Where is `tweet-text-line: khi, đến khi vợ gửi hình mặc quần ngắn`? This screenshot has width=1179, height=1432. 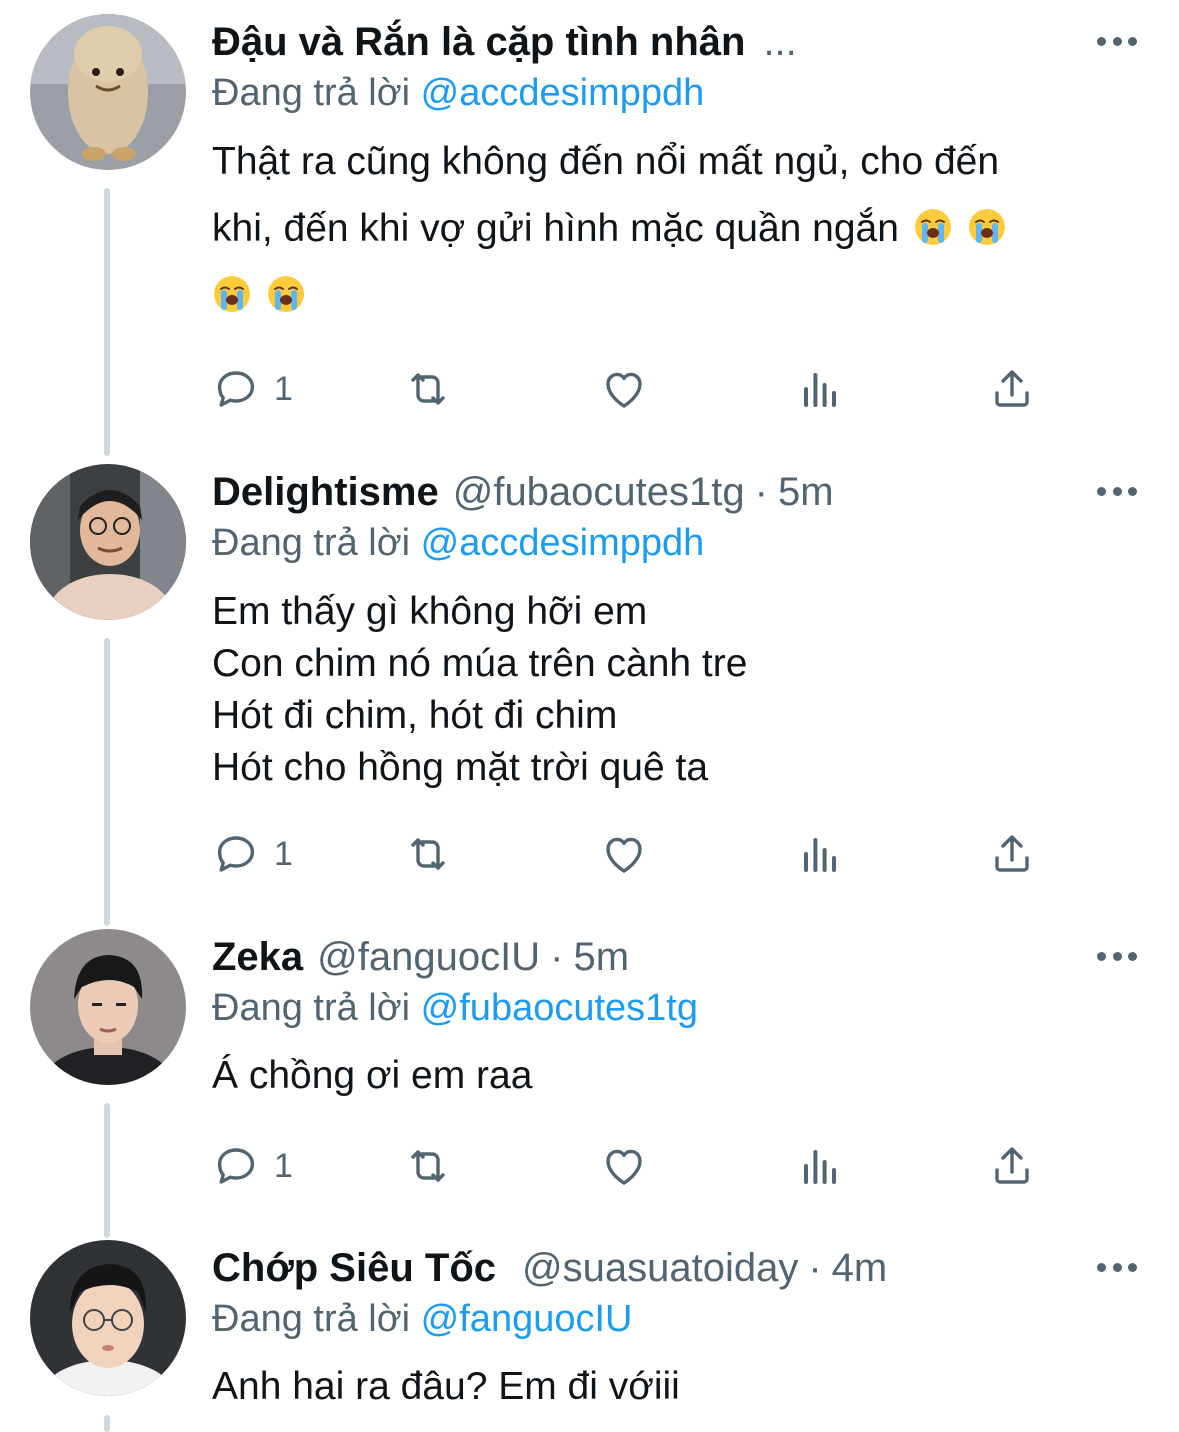 tweet-text-line: khi, đến khi vợ gửi hình mặc quần ngắn is located at coordinates (670, 228).